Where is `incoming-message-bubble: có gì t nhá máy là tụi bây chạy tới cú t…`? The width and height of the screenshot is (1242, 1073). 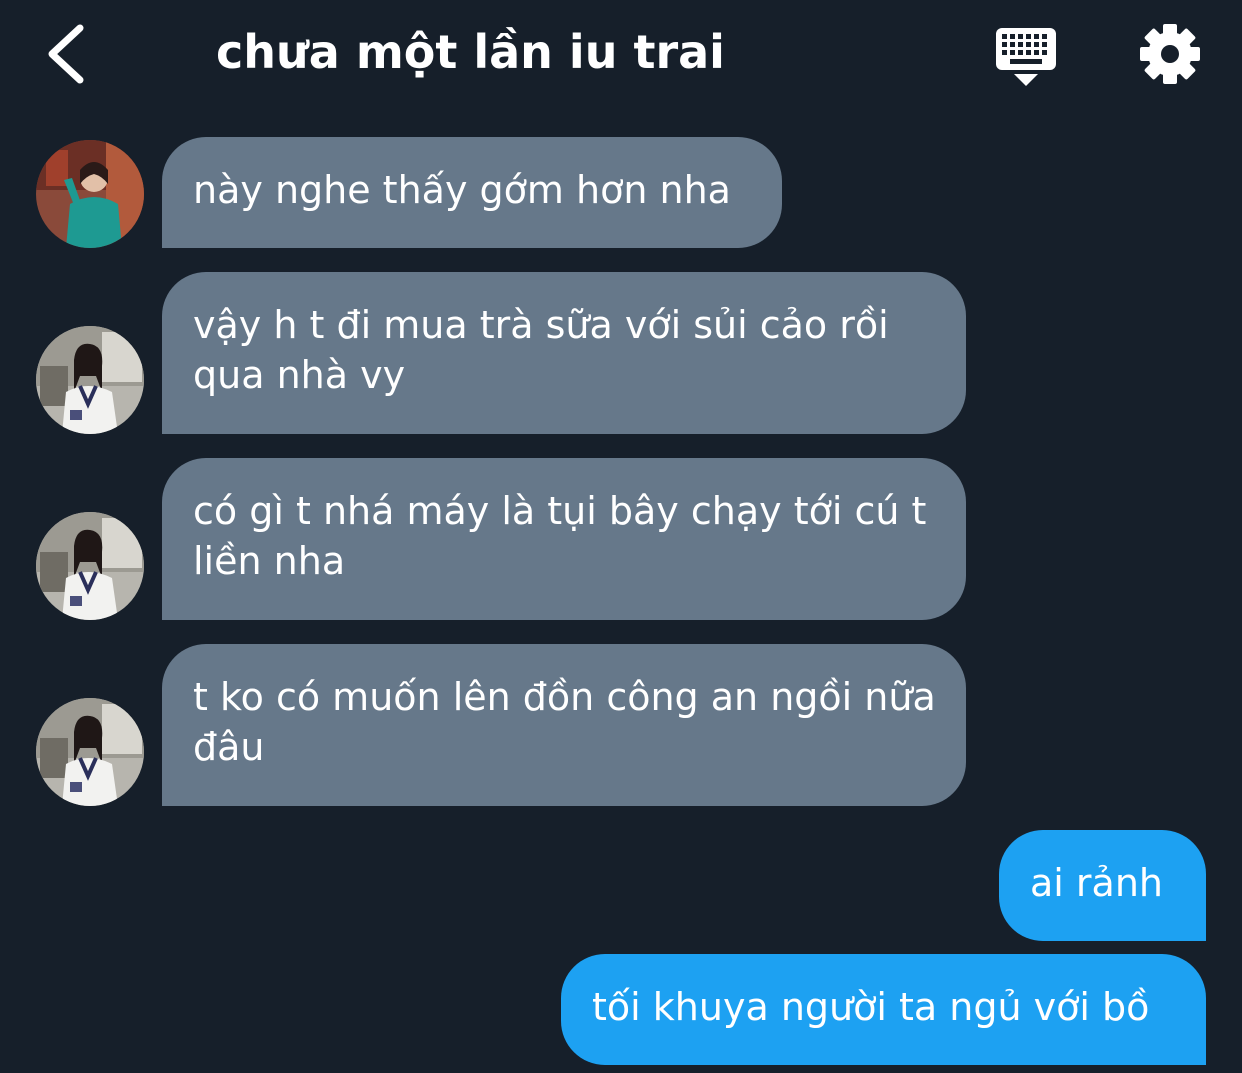
incoming-message-bubble: có gì t nhá máy là tụi bây chạy tới cú t… is located at coordinates (564, 539).